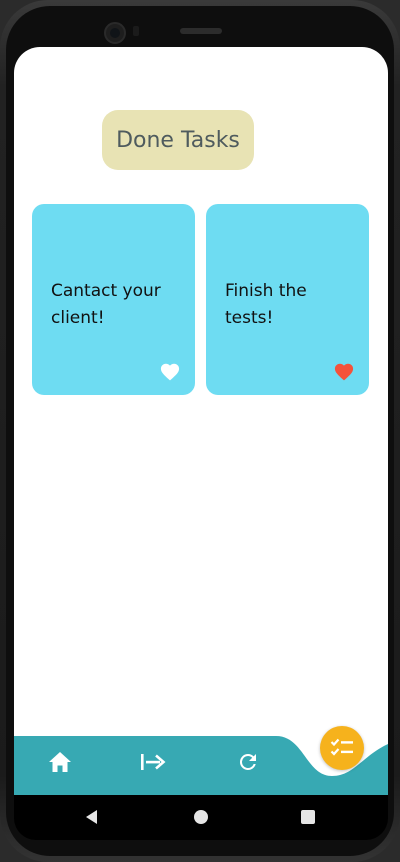 The image size is (400, 862). I want to click on checklist-icon, so click(341, 747).